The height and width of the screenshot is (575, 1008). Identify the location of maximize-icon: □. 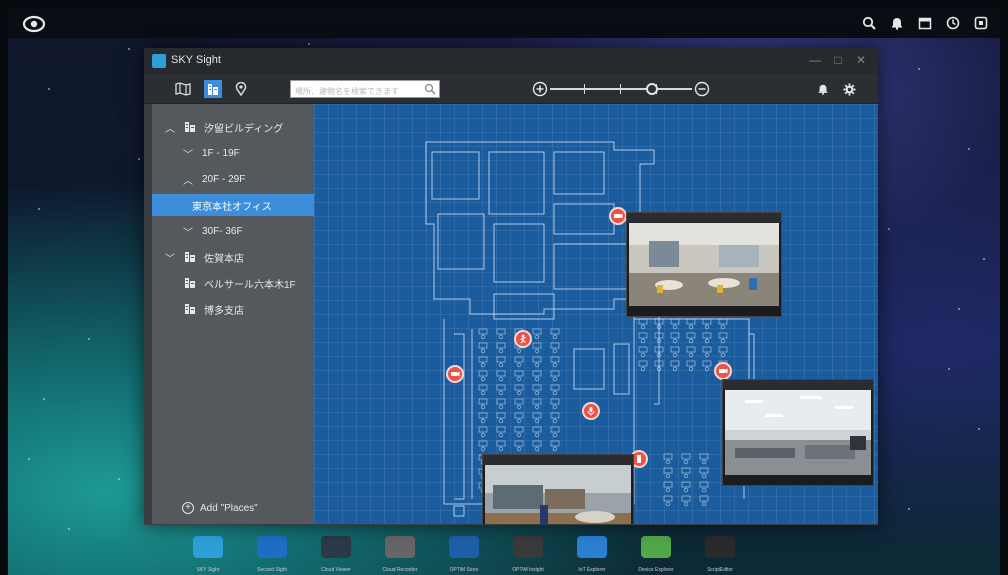
(838, 60).